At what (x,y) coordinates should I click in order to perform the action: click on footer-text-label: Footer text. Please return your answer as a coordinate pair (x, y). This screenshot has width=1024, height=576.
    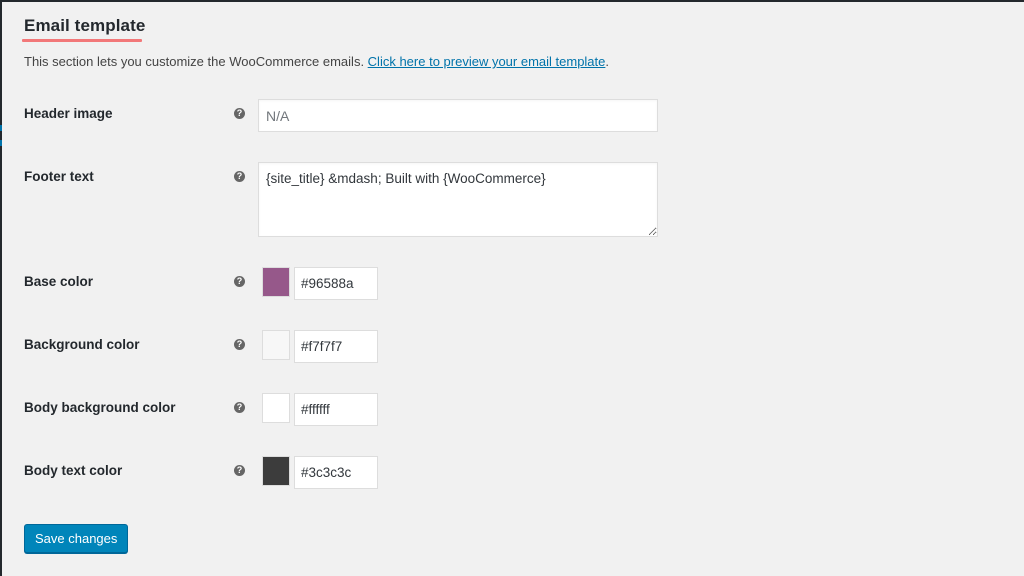
    Looking at the image, I should click on (59, 176).